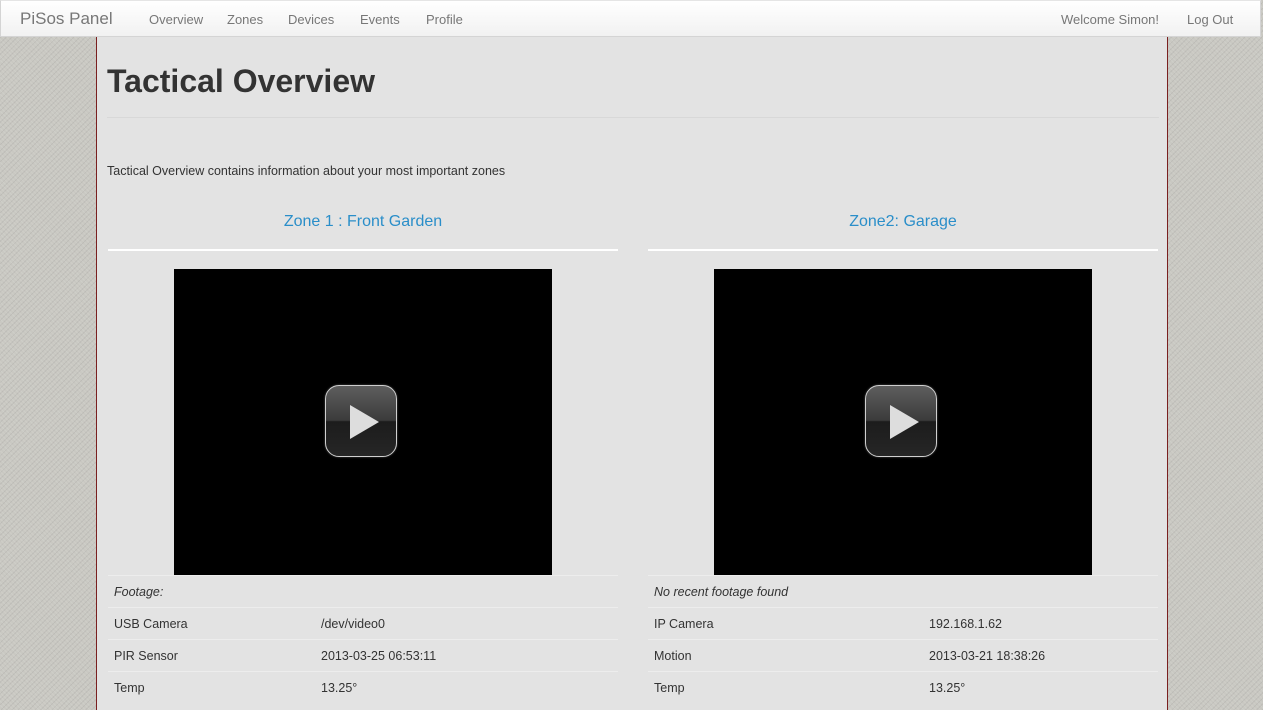  Describe the element at coordinates (241, 81) in the screenshot. I see `page-title: Tactical Overview` at that location.